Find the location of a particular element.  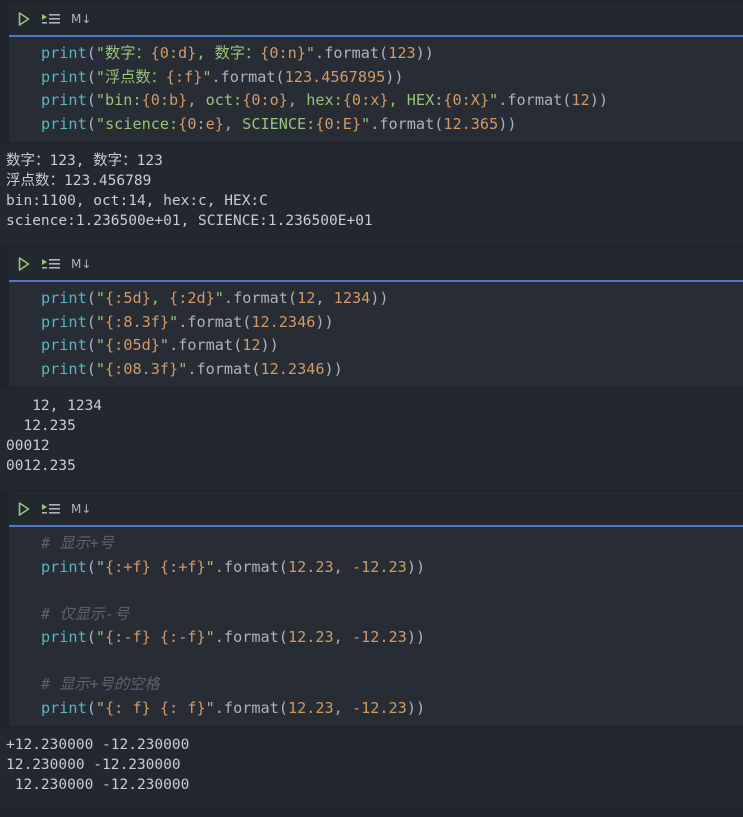

string-token: , 数字： is located at coordinates (228, 53).